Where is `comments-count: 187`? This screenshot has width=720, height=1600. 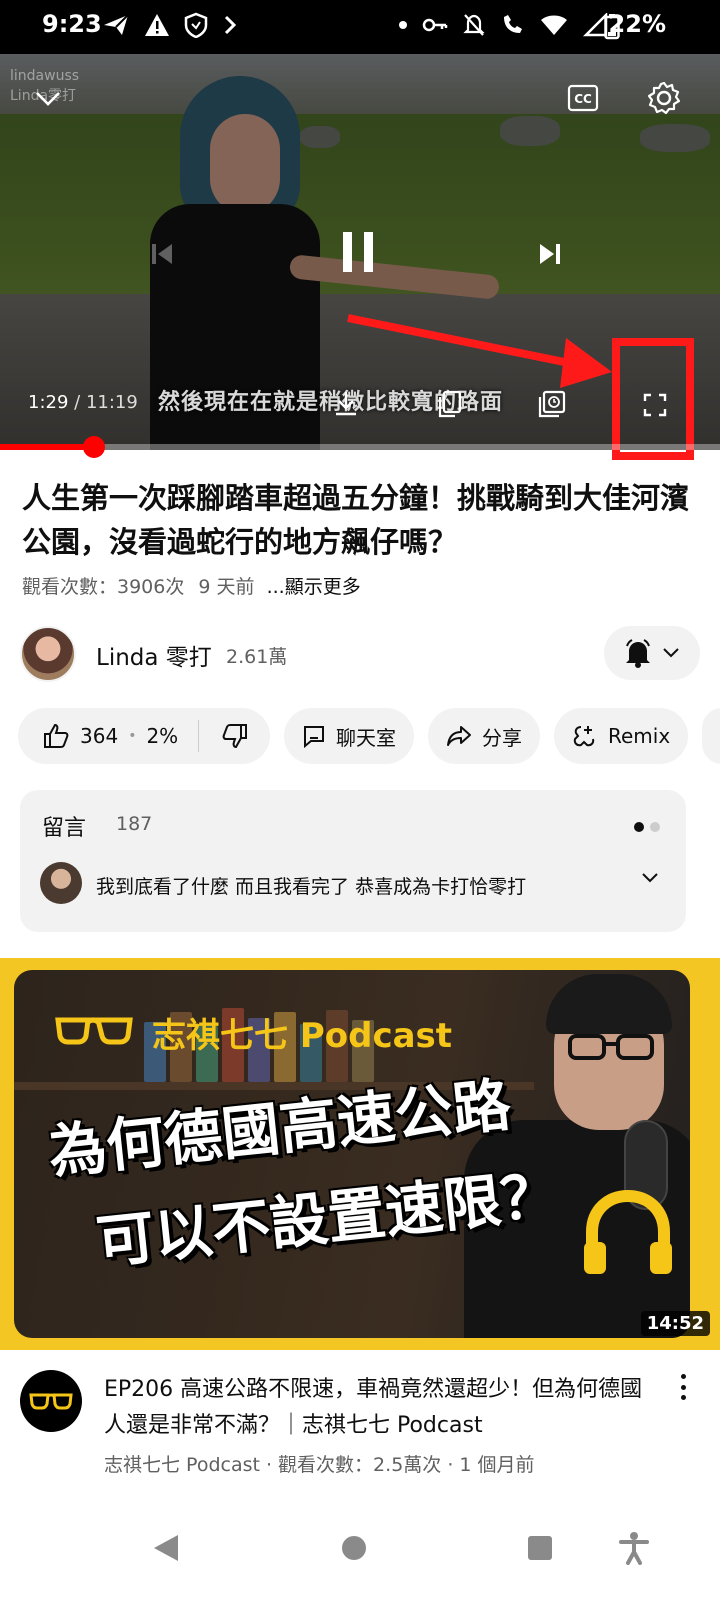 comments-count: 187 is located at coordinates (134, 824).